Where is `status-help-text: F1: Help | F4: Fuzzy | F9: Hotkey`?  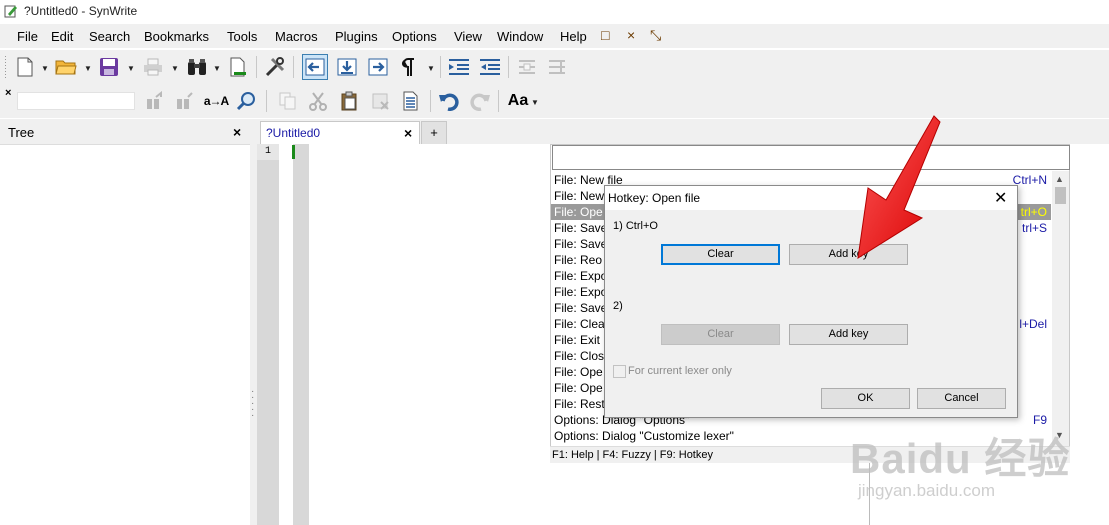 status-help-text: F1: Help | F4: Fuzzy | F9: Hotkey is located at coordinates (632, 455).